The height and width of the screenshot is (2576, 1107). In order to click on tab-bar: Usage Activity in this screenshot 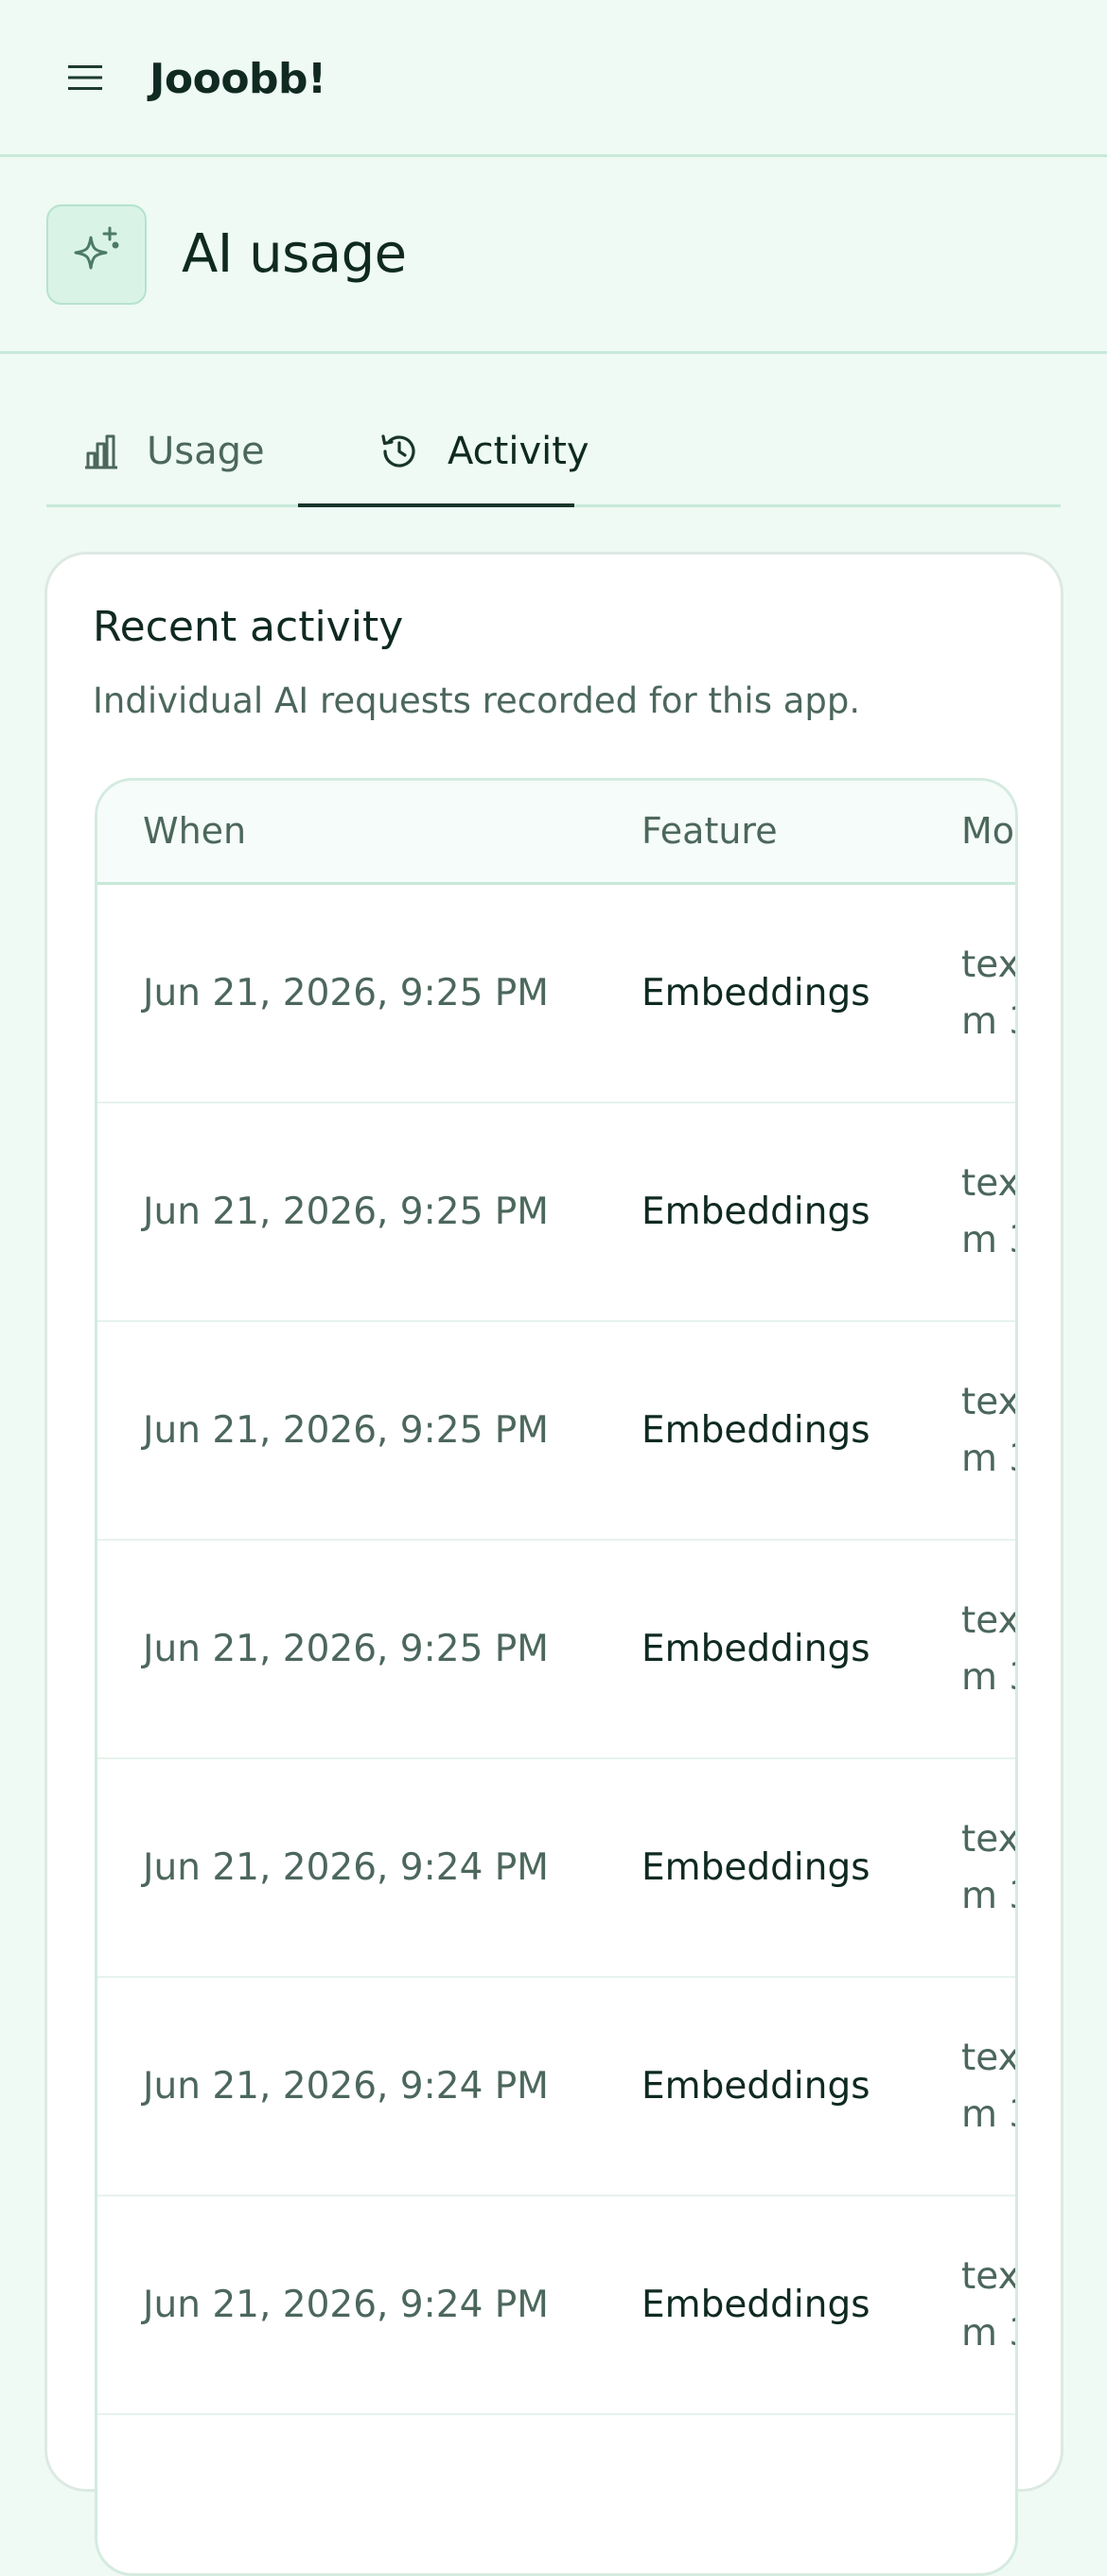, I will do `click(553, 451)`.